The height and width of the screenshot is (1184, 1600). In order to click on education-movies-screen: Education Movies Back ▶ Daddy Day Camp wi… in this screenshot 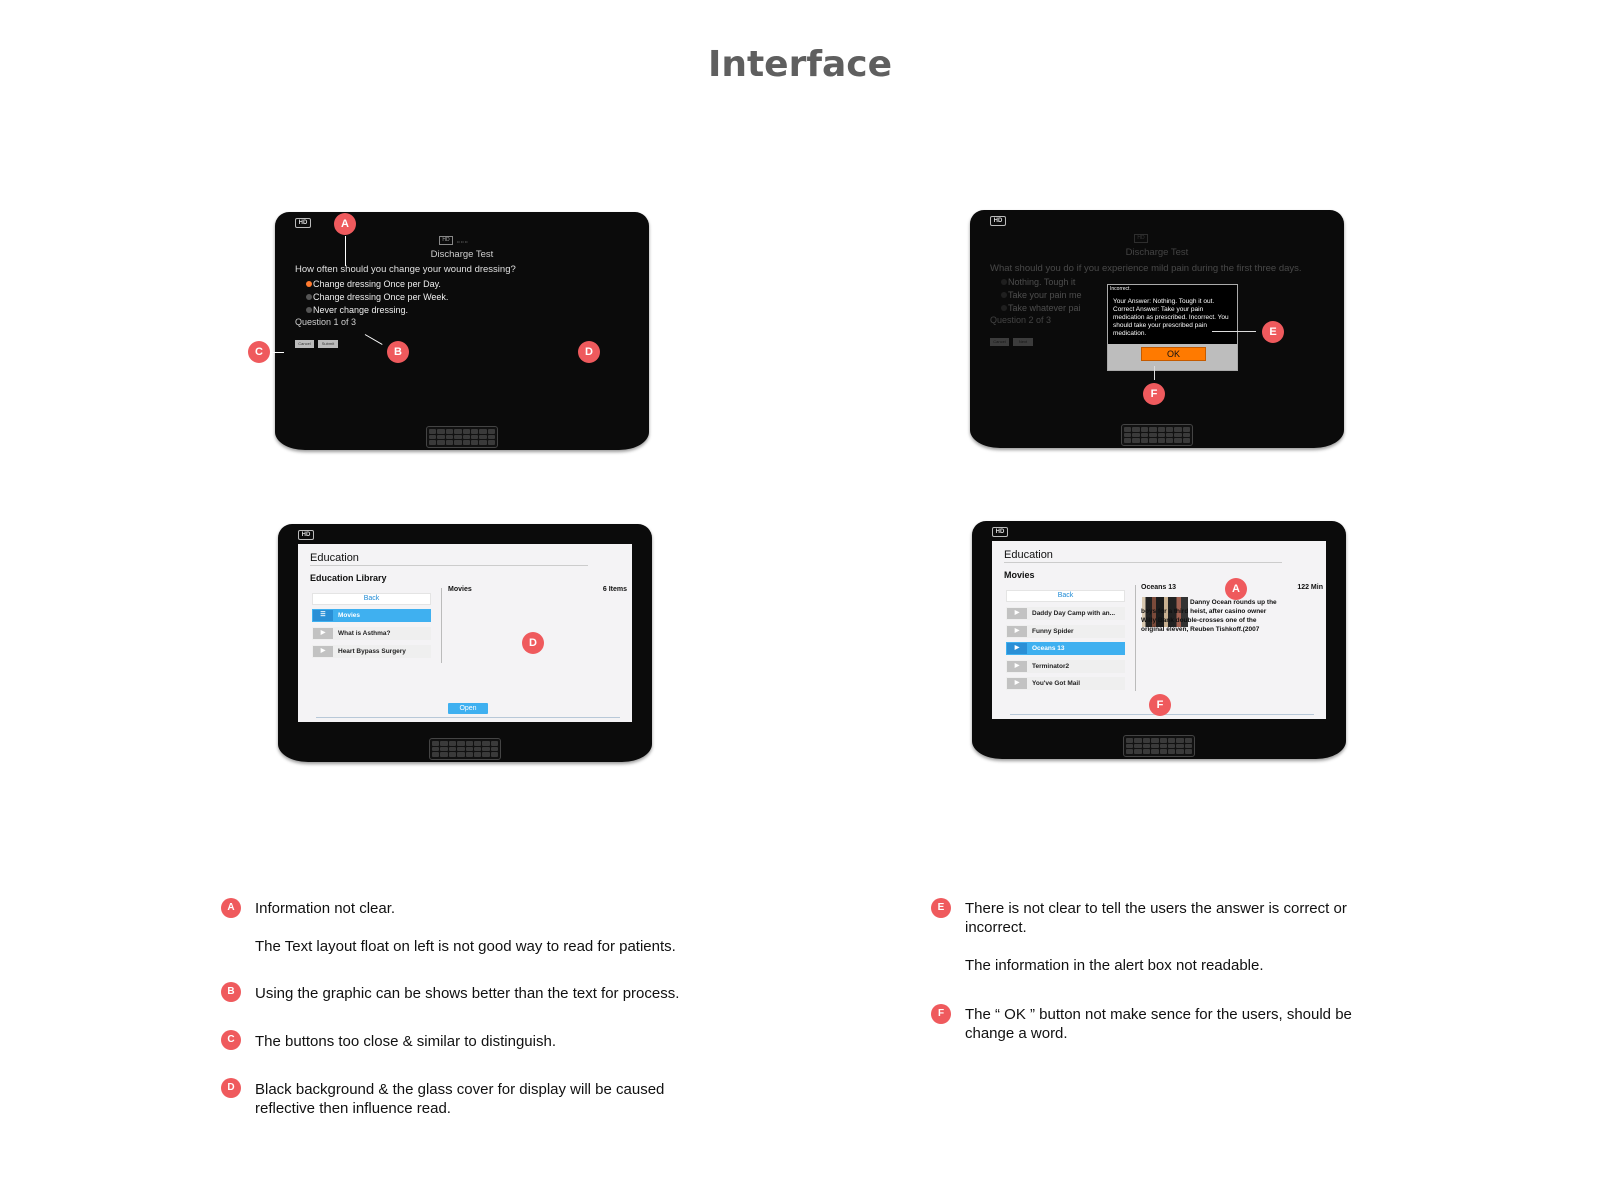, I will do `click(1159, 630)`.